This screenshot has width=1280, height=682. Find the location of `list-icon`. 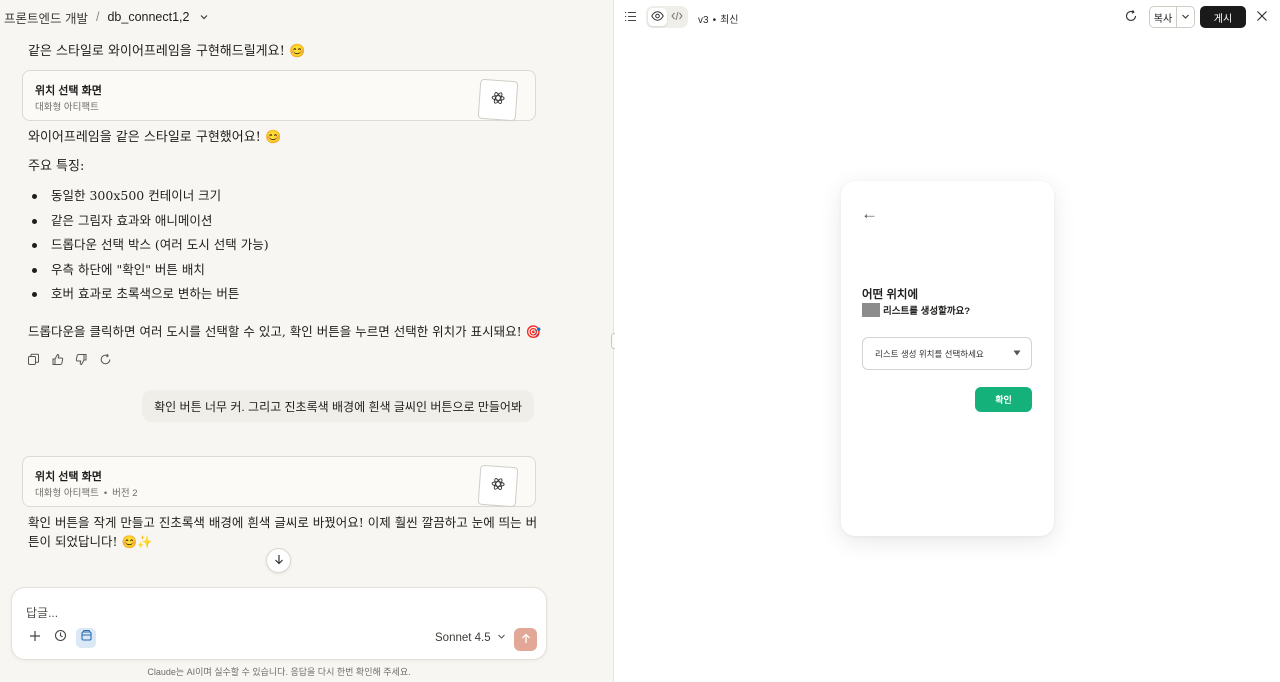

list-icon is located at coordinates (630, 16).